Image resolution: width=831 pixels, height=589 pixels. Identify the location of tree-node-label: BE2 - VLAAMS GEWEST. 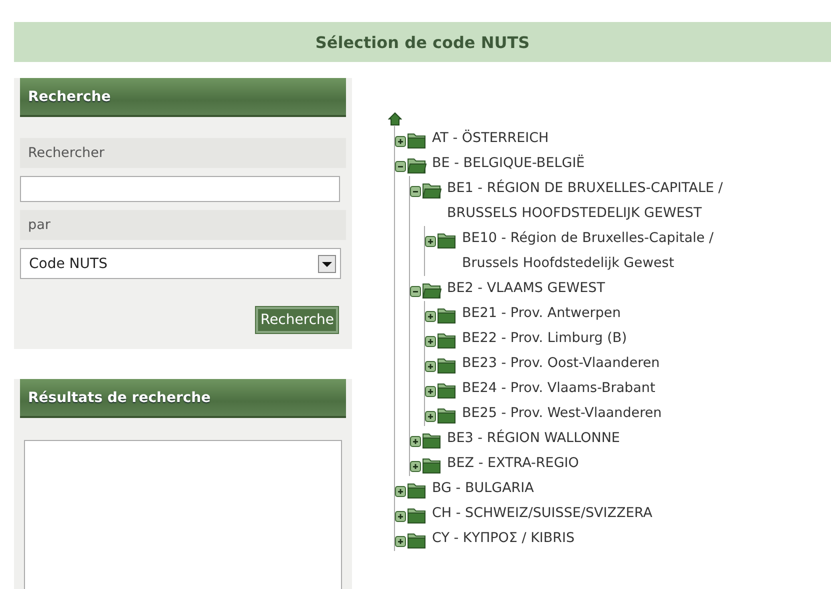
(526, 288).